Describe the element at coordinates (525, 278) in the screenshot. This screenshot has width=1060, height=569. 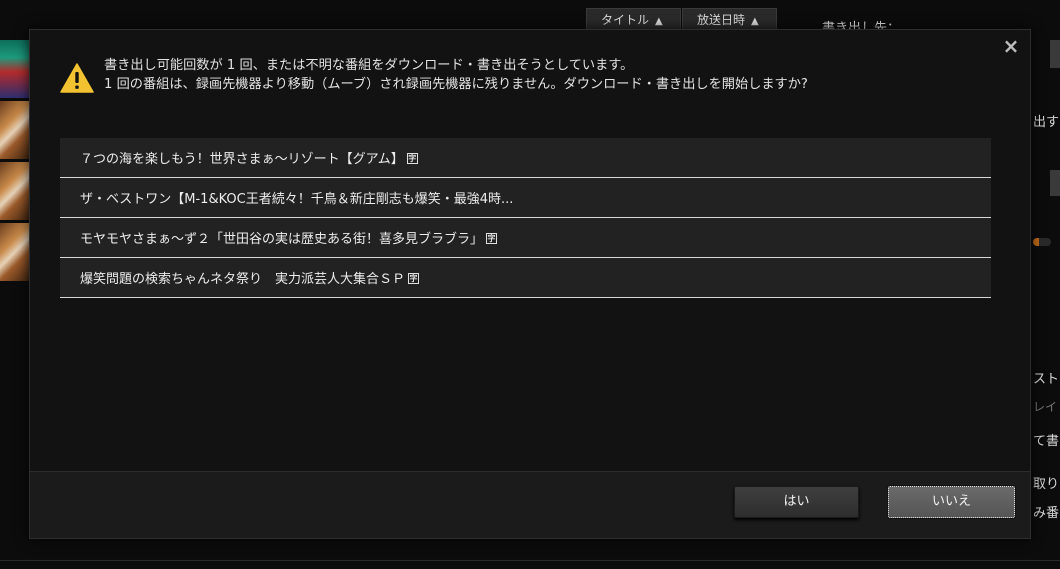
I see `list-item: 爆笑問題の検索ちゃんネタ祭り 実力派芸人大集合ＳＰ 字` at that location.